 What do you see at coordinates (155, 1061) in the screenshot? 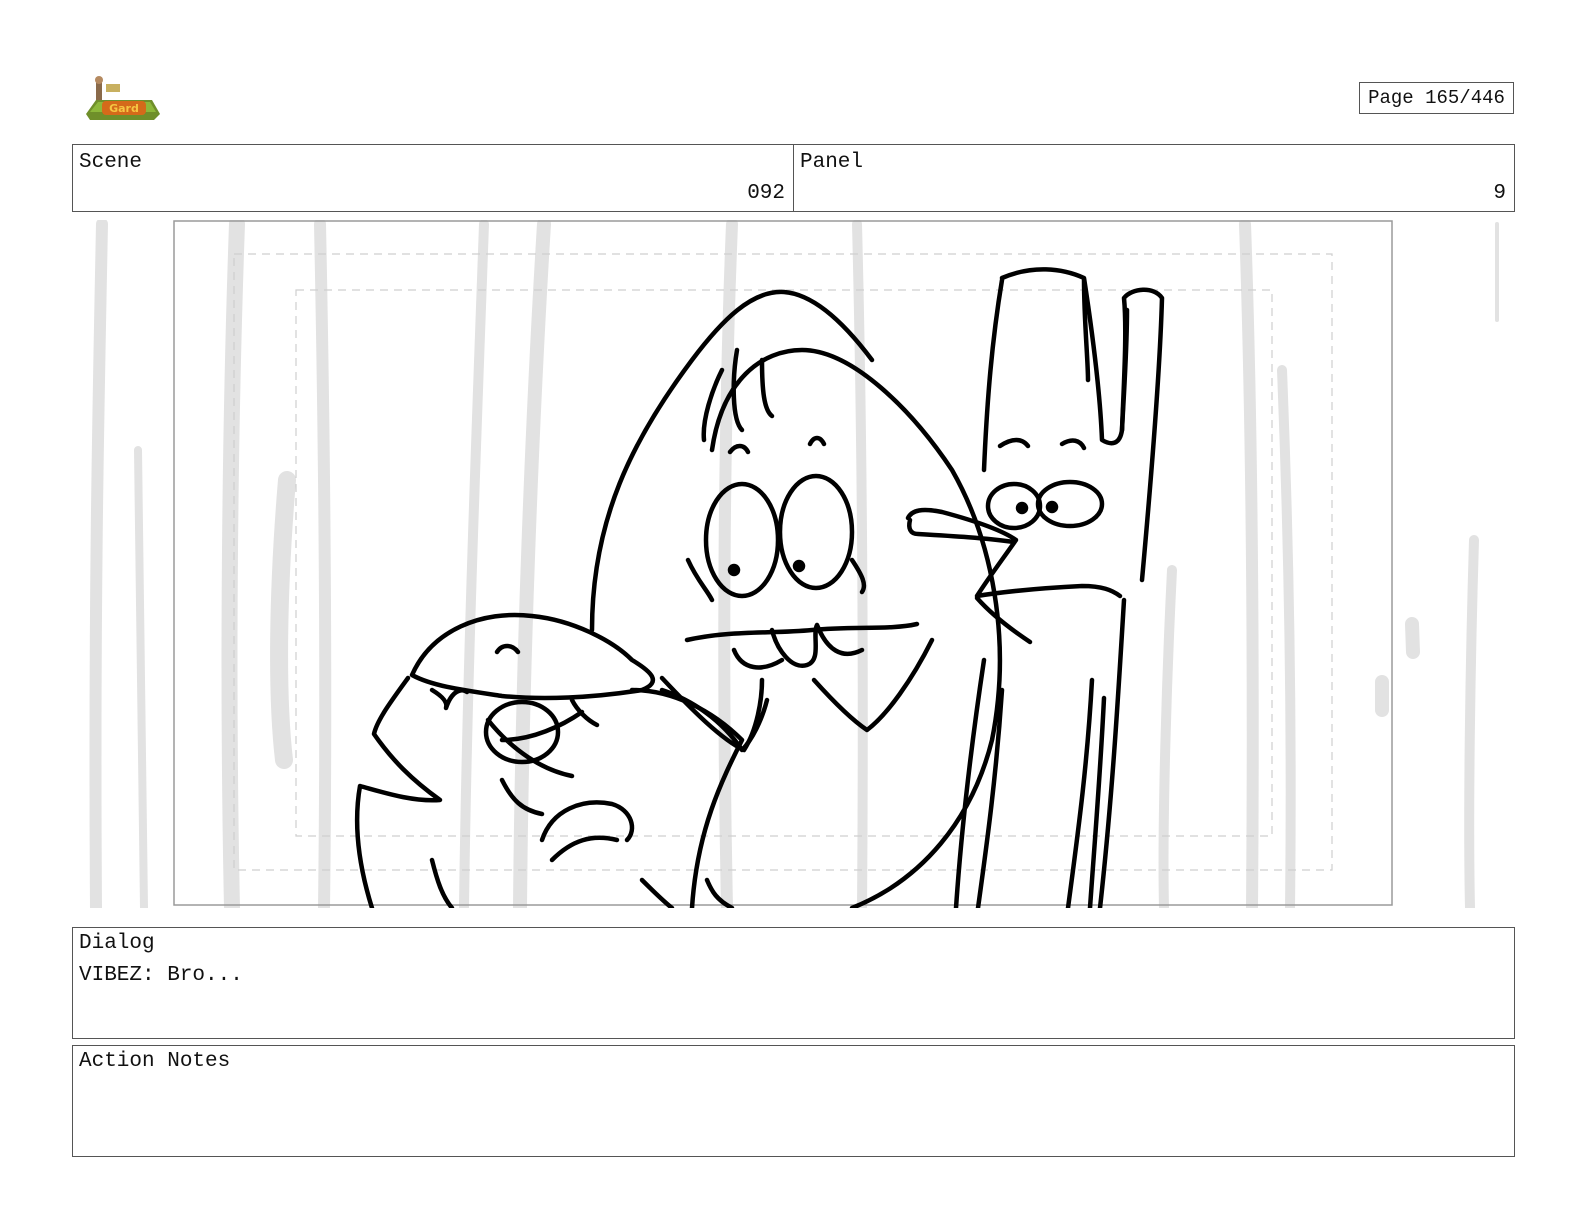
I see `action-notes-label: Action Notes` at bounding box center [155, 1061].